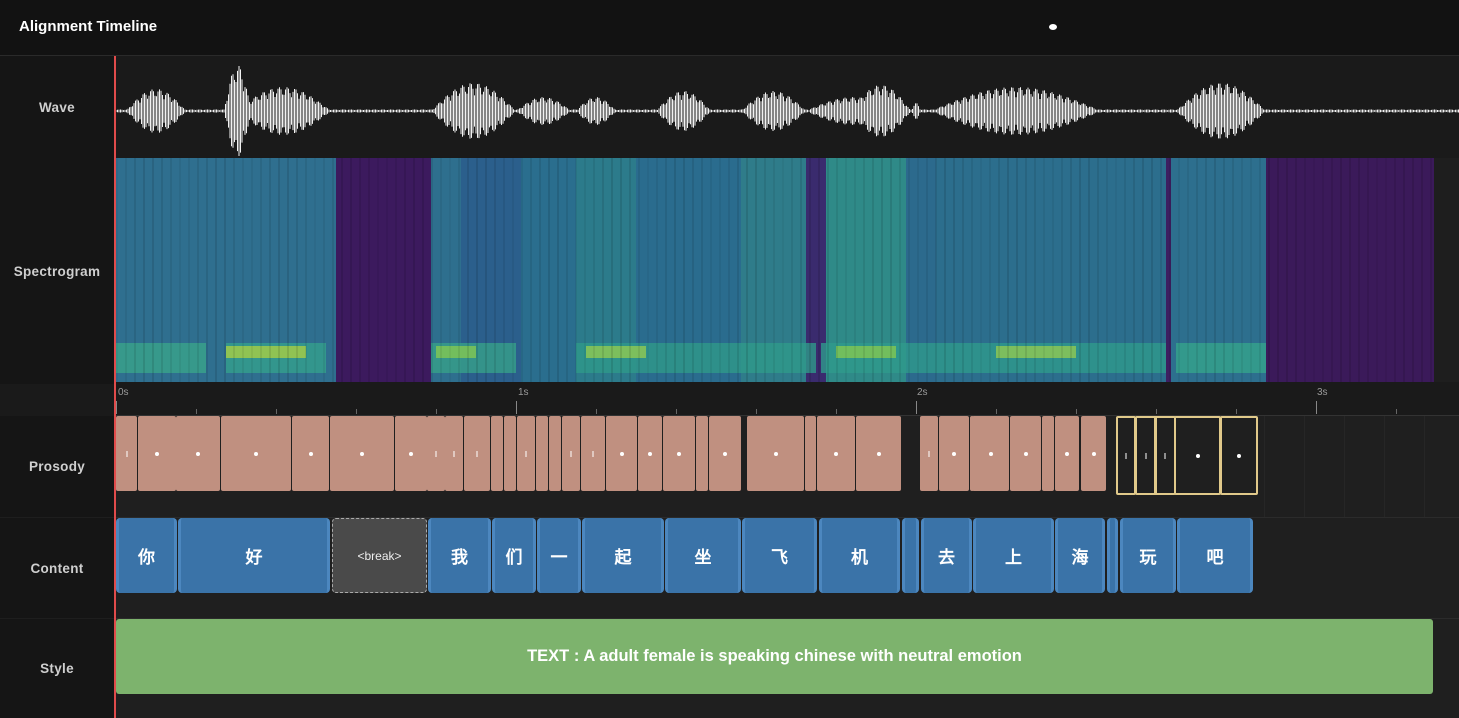 This screenshot has width=1459, height=718. I want to click on content-token-fei: 飞, so click(779, 555).